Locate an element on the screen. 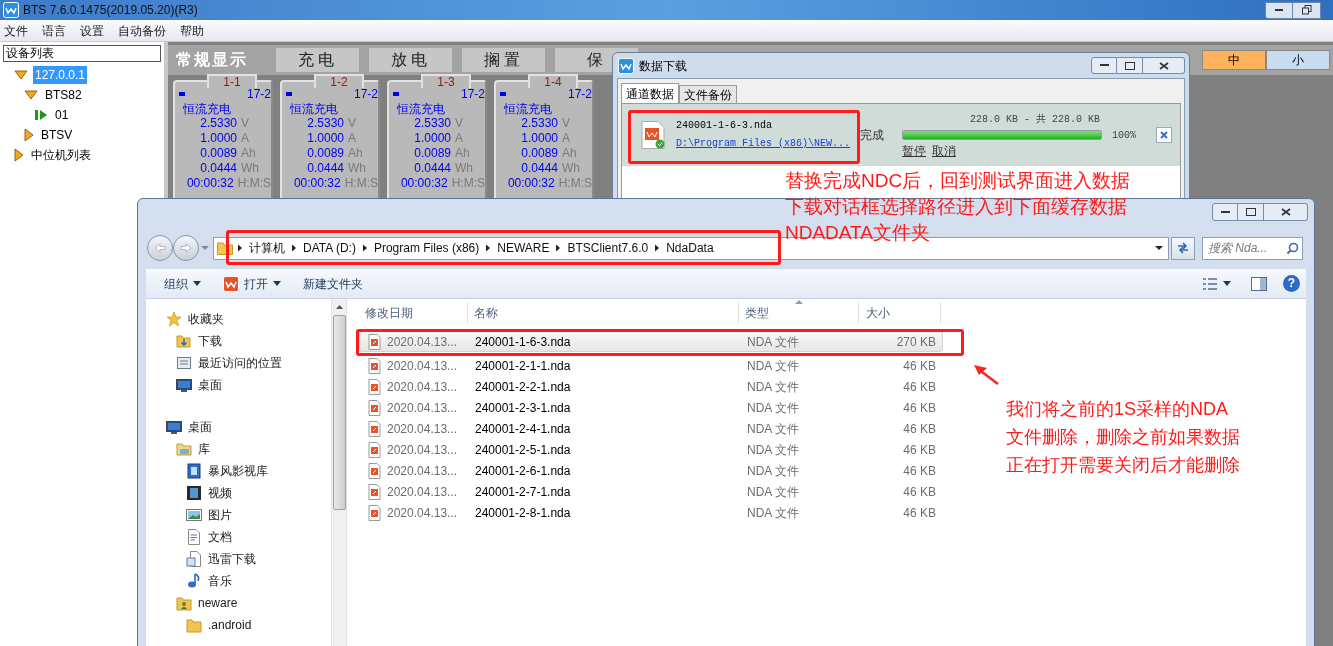 The image size is (1333, 646). column-header: 大小 is located at coordinates (900, 313).